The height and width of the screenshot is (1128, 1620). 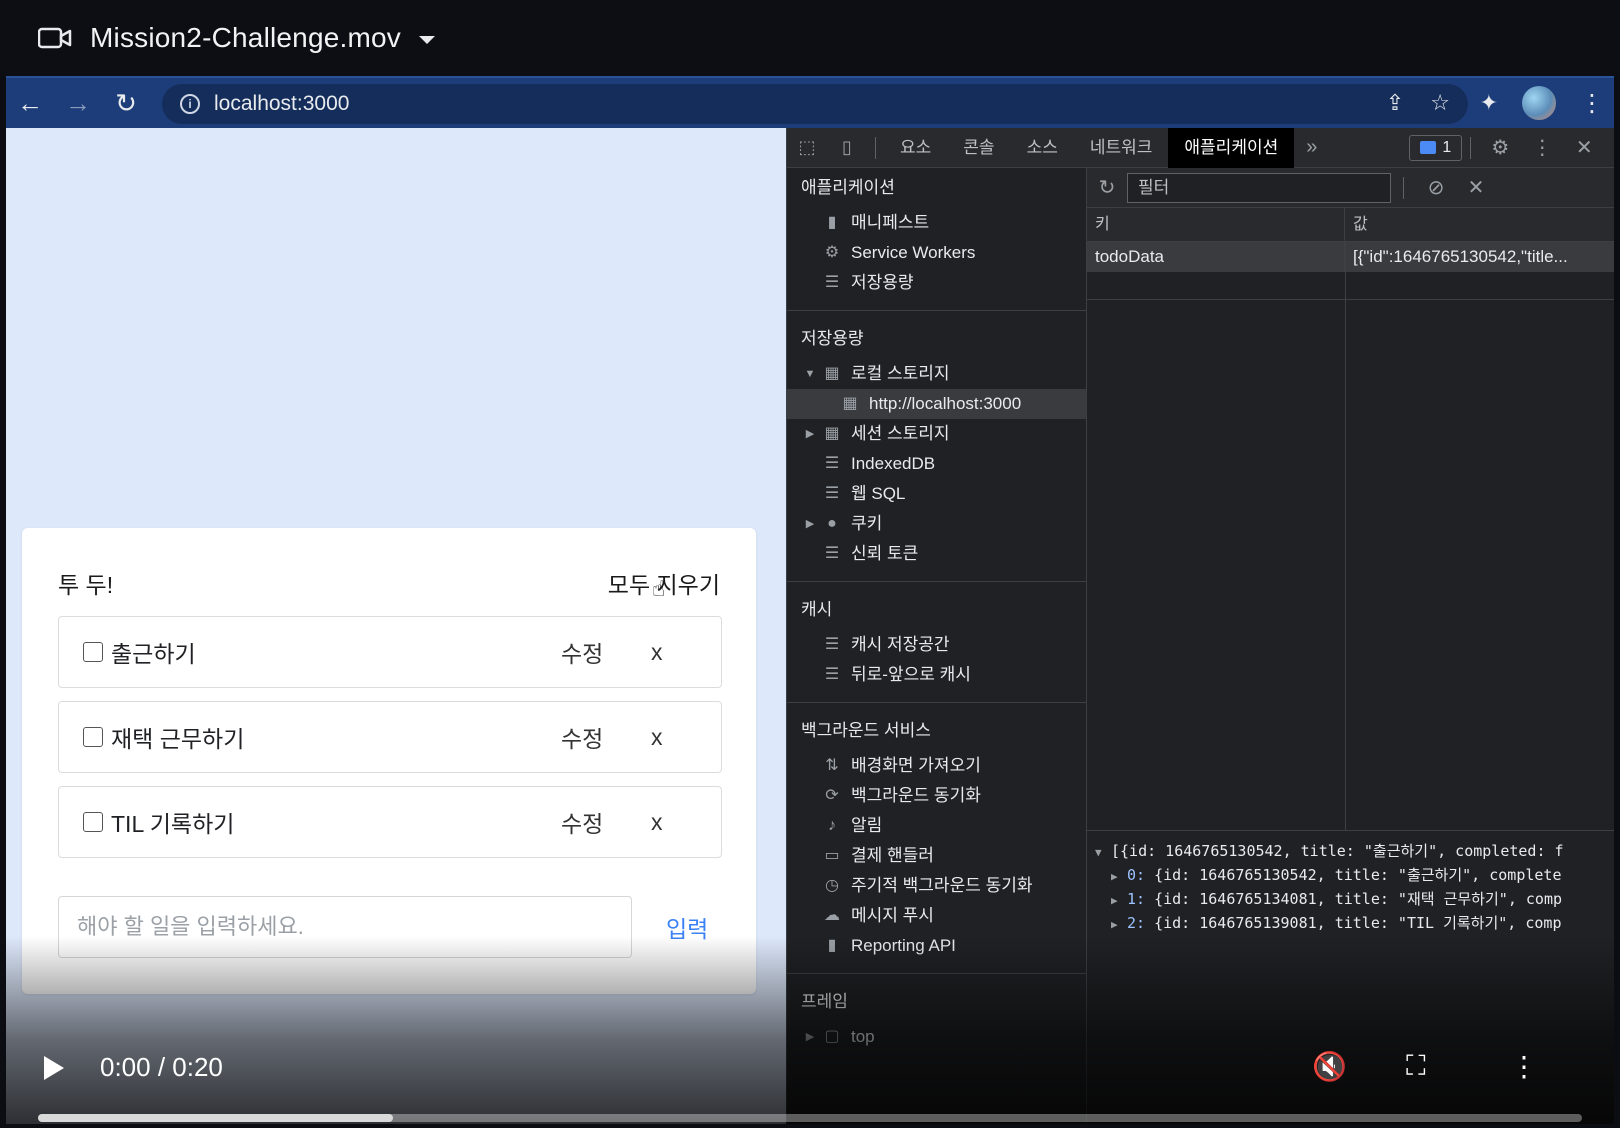 I want to click on sidebar-item-label: 저장용량, so click(x=882, y=282).